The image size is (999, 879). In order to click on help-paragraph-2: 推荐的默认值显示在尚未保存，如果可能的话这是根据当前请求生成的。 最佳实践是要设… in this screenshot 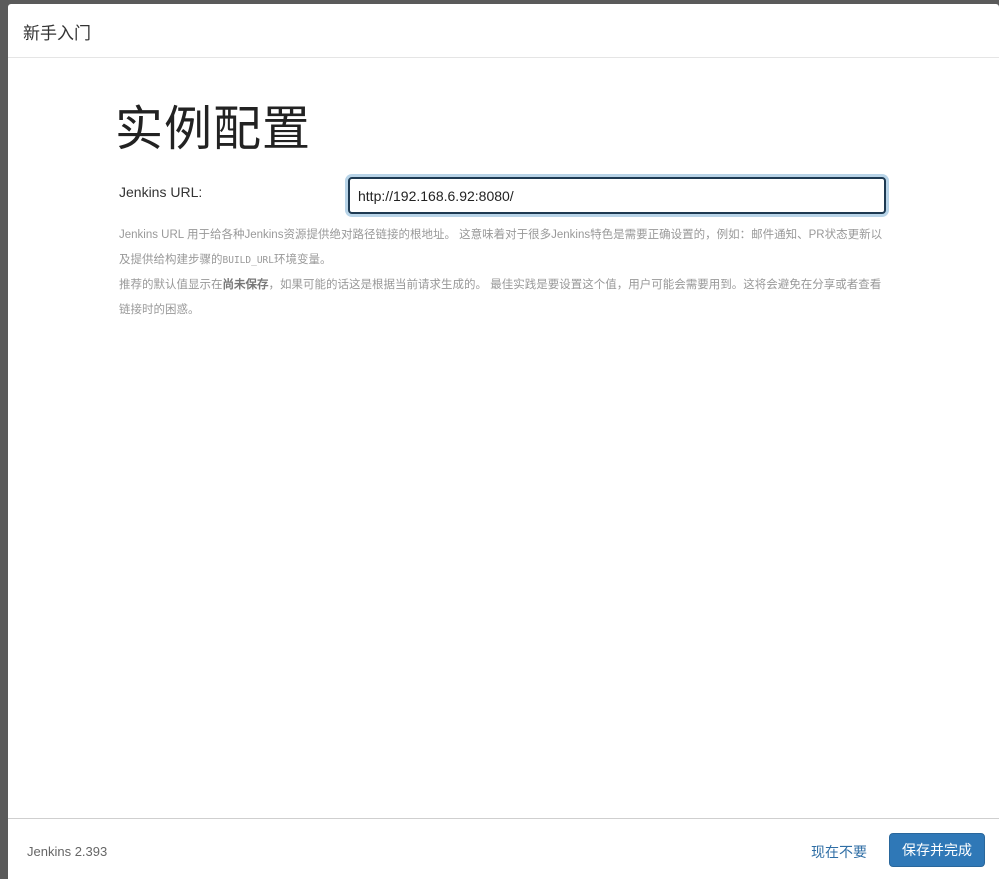, I will do `click(500, 297)`.